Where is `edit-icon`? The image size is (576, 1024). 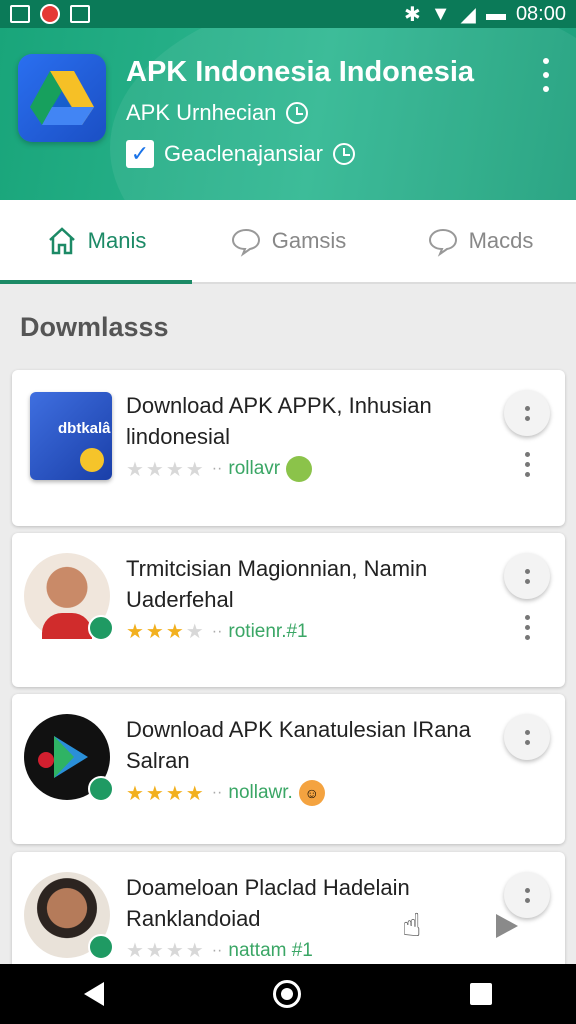
edit-icon is located at coordinates (80, 14).